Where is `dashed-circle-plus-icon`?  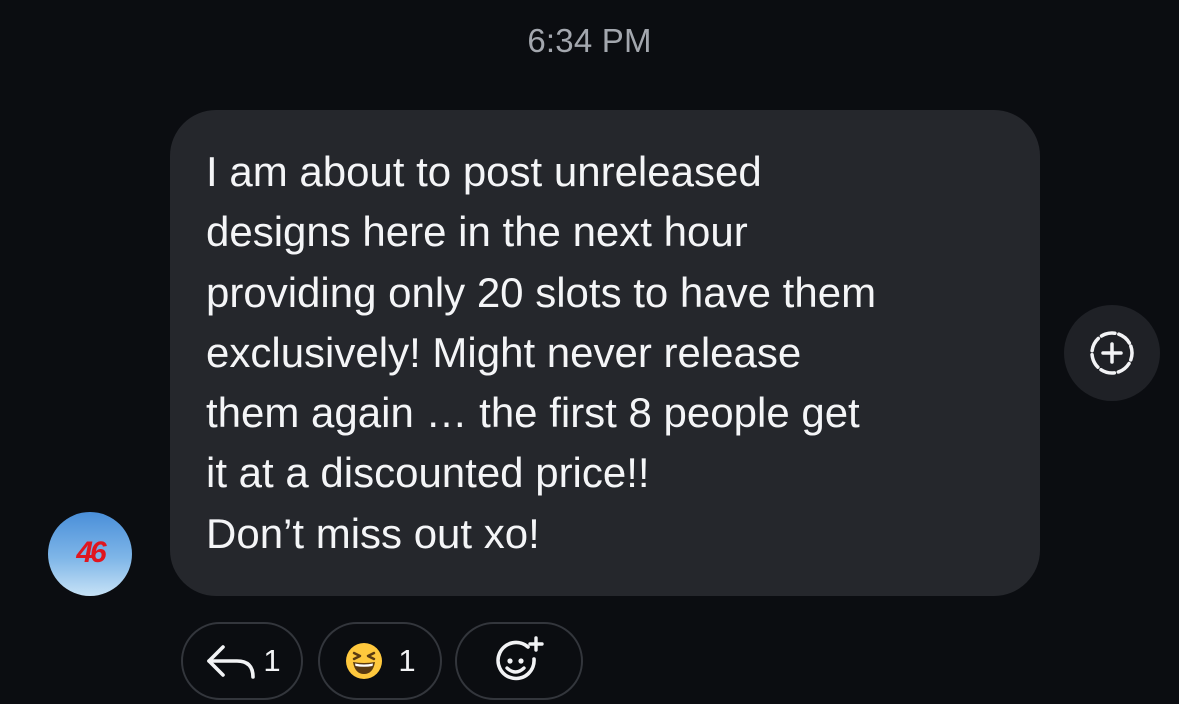
dashed-circle-plus-icon is located at coordinates (1112, 353).